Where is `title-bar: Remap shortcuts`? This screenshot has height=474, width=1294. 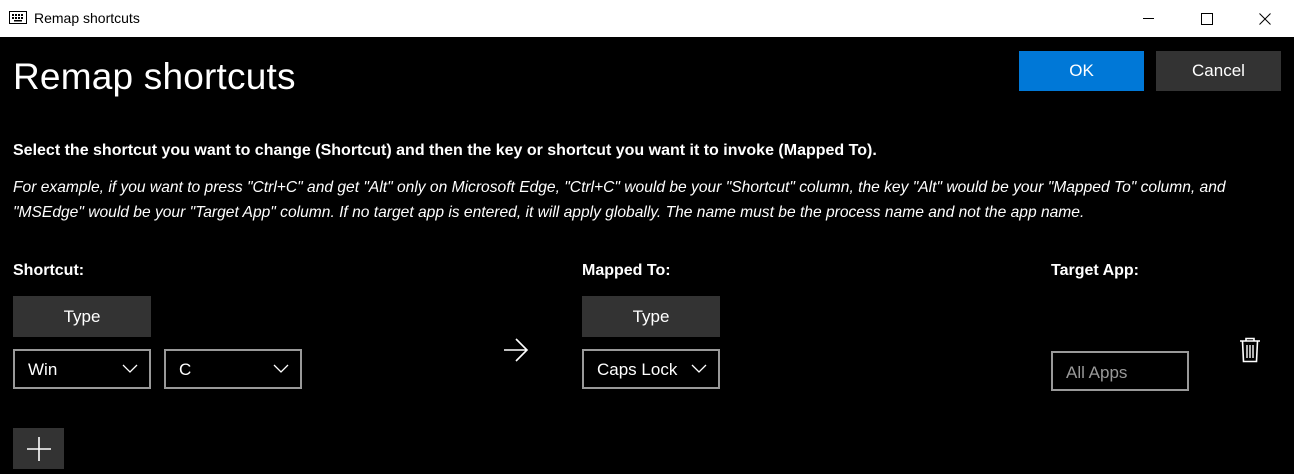
title-bar: Remap shortcuts is located at coordinates (647, 18).